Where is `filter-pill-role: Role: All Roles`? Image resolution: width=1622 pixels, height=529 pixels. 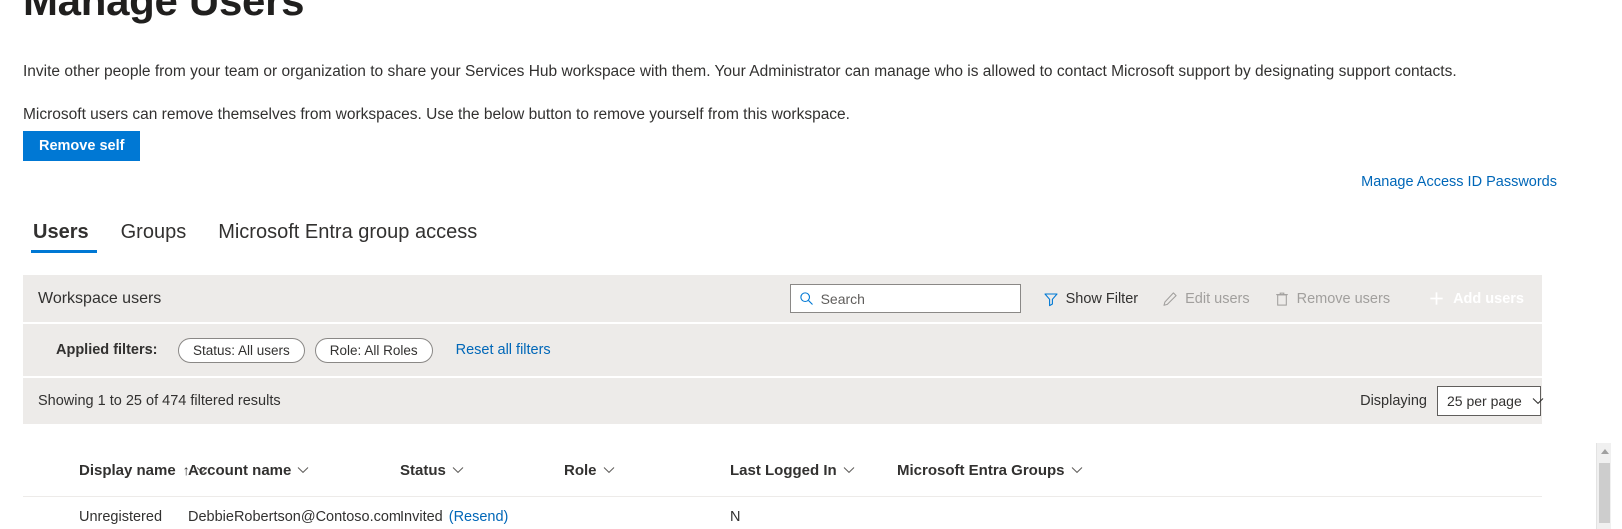 filter-pill-role: Role: All Roles is located at coordinates (373, 350).